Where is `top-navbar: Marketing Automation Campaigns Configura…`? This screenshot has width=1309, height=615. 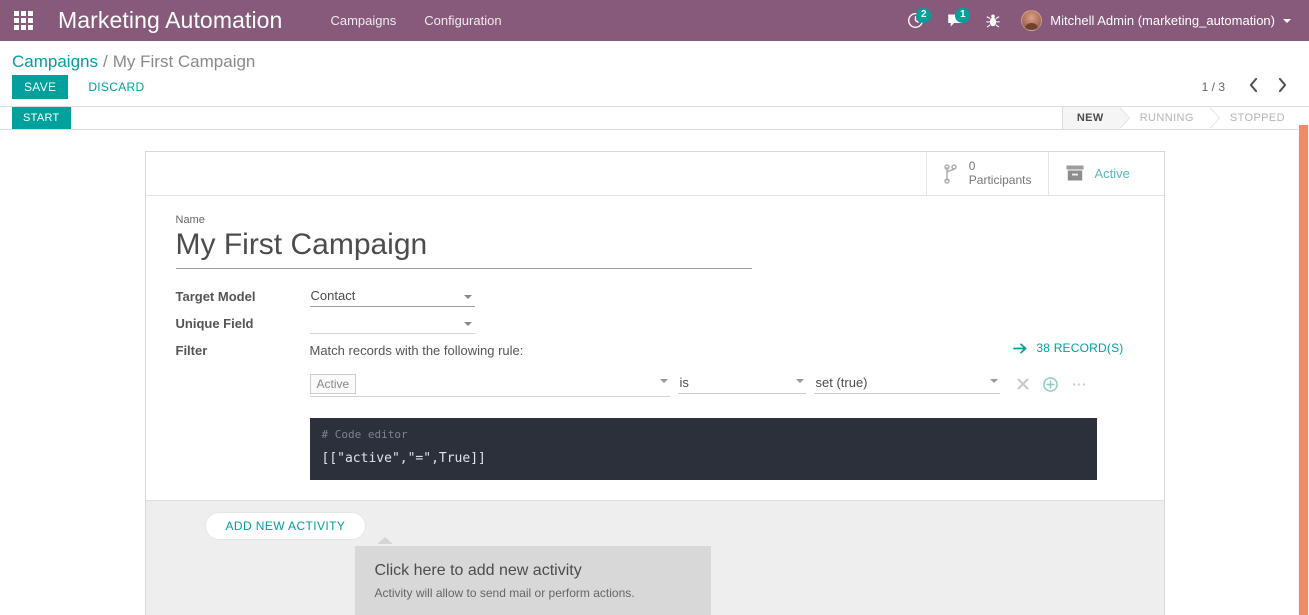
top-navbar: Marketing Automation Campaigns Configura… is located at coordinates (654, 20).